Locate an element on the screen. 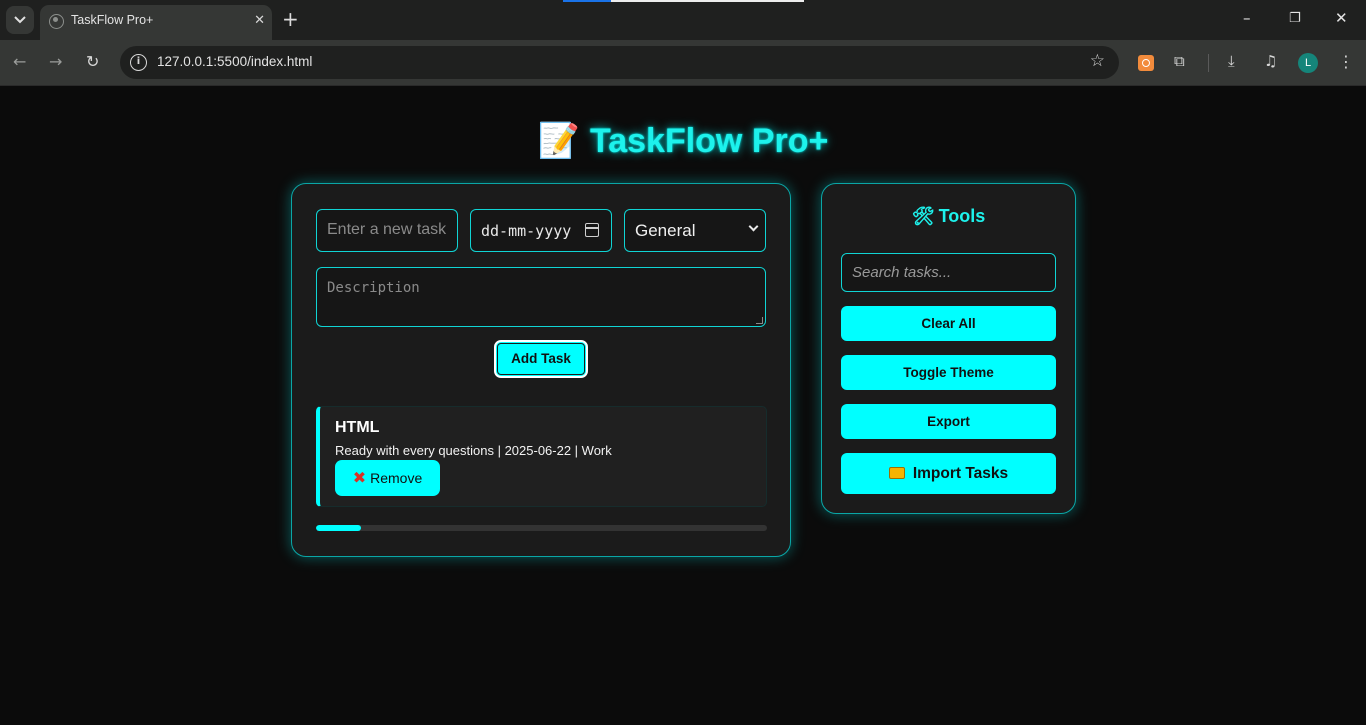 The width and height of the screenshot is (1366, 725). download-icon: ⤓ is located at coordinates (1231, 61).